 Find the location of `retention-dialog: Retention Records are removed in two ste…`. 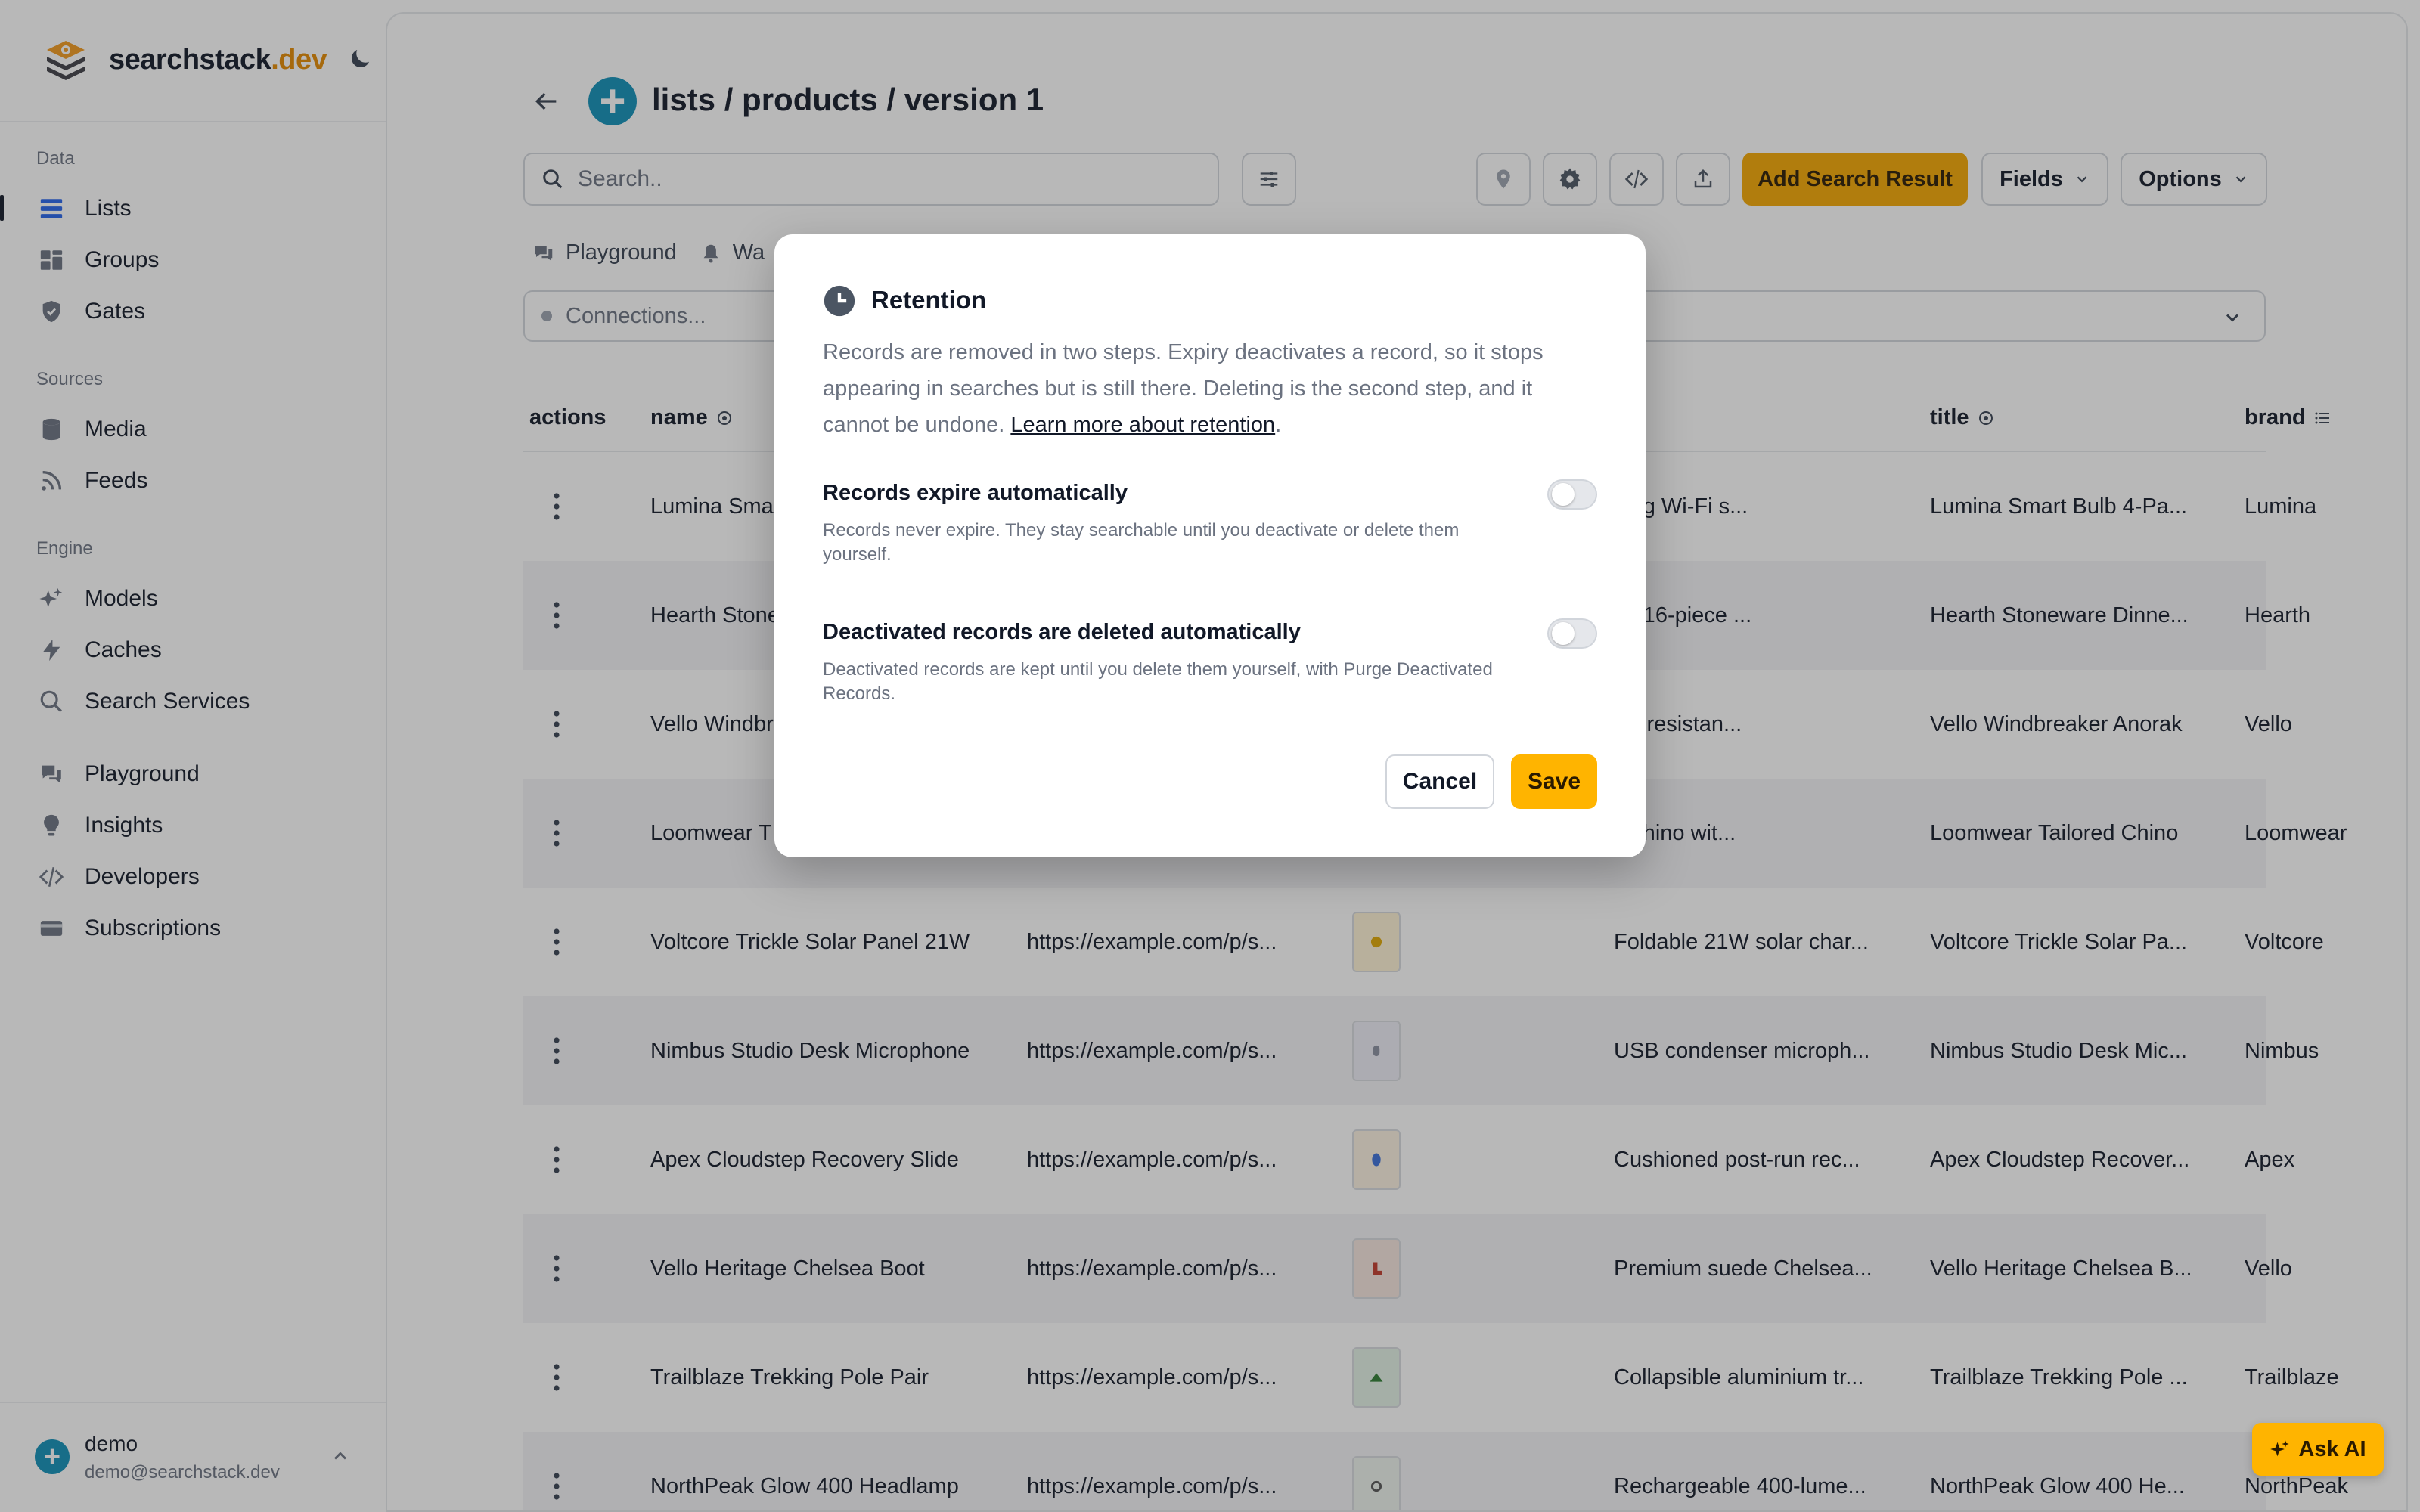

retention-dialog: Retention Records are removed in two ste… is located at coordinates (1210, 545).